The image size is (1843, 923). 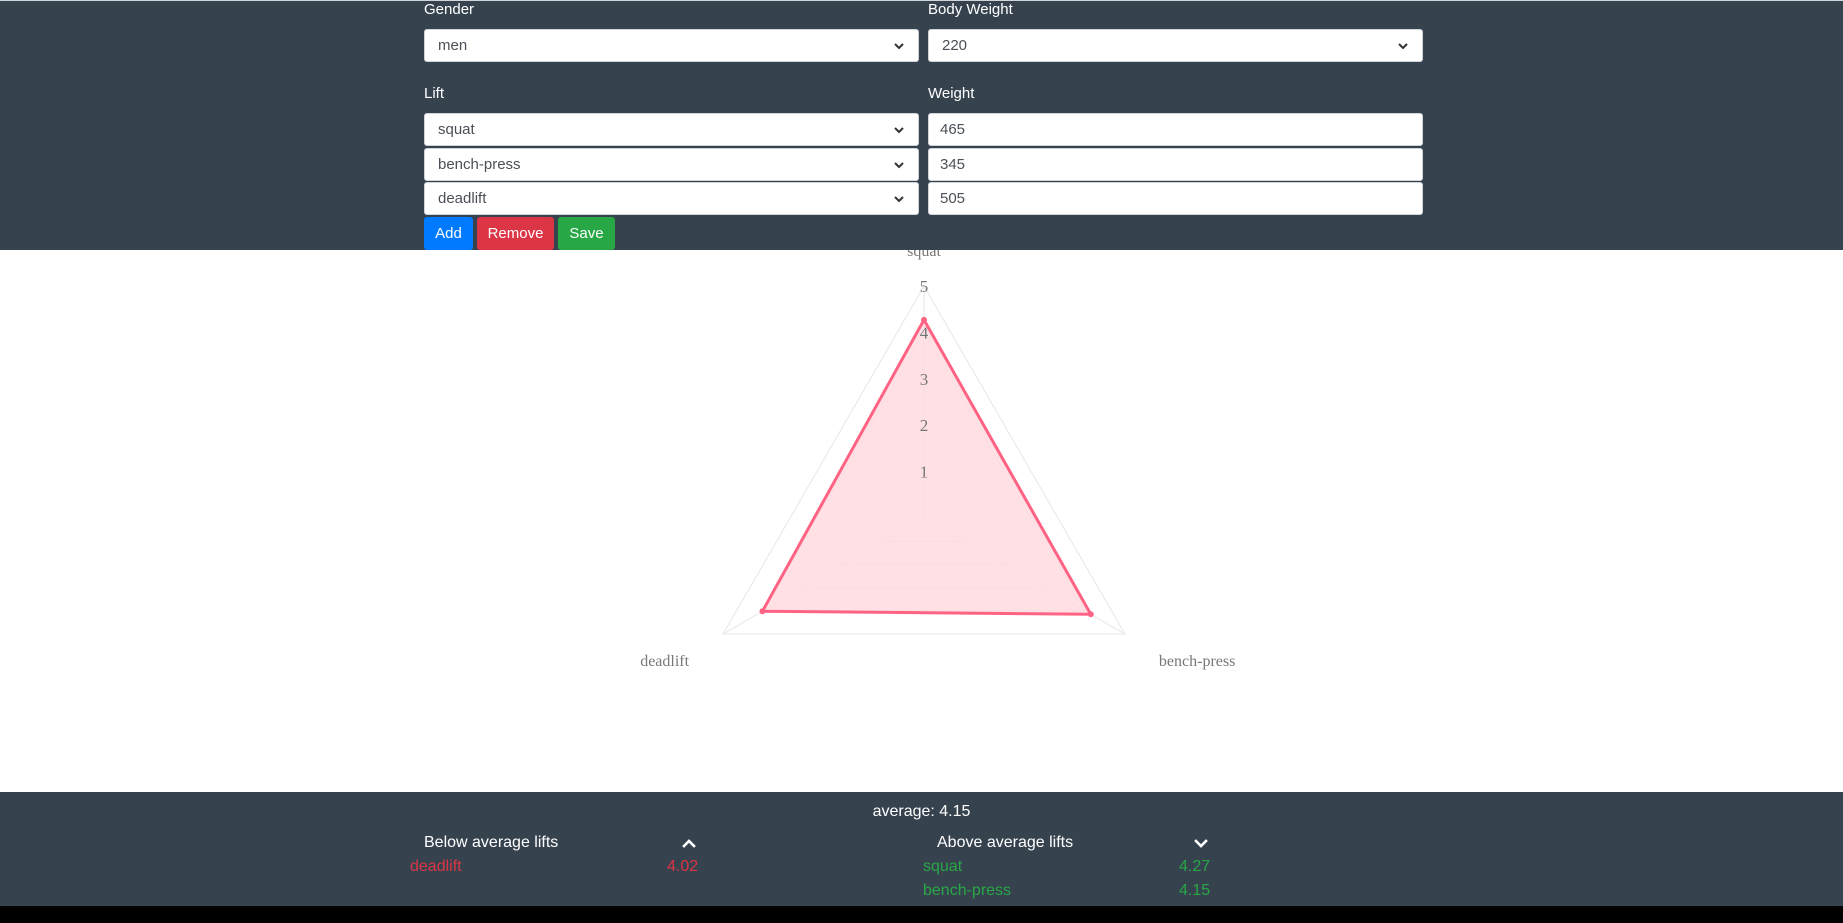 What do you see at coordinates (921, 914) in the screenshot?
I see `bottom-bar` at bounding box center [921, 914].